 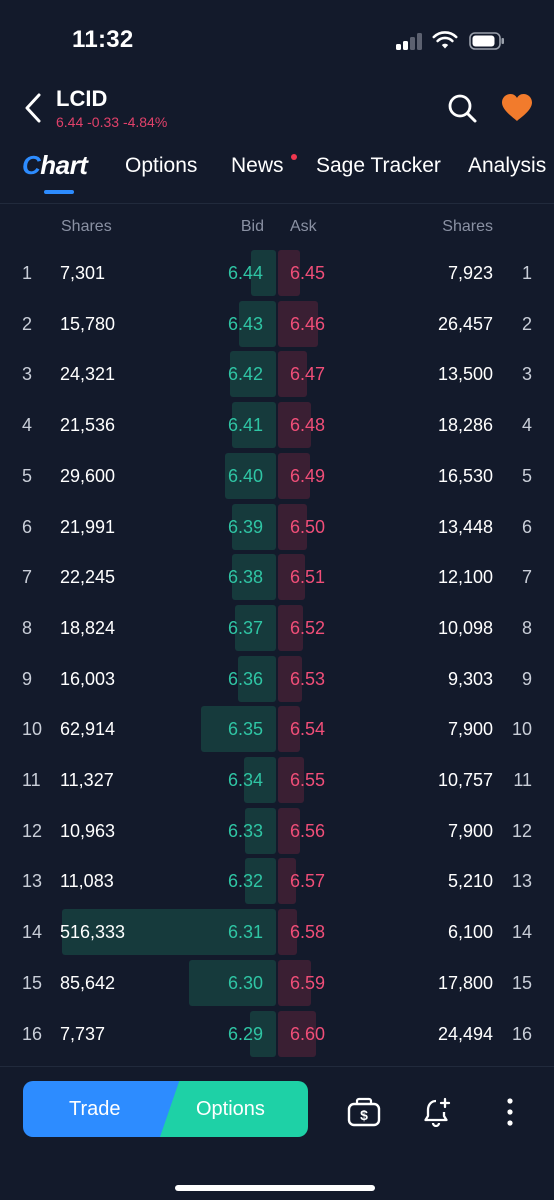 What do you see at coordinates (245, 982) in the screenshot?
I see `bid-price: 6.30` at bounding box center [245, 982].